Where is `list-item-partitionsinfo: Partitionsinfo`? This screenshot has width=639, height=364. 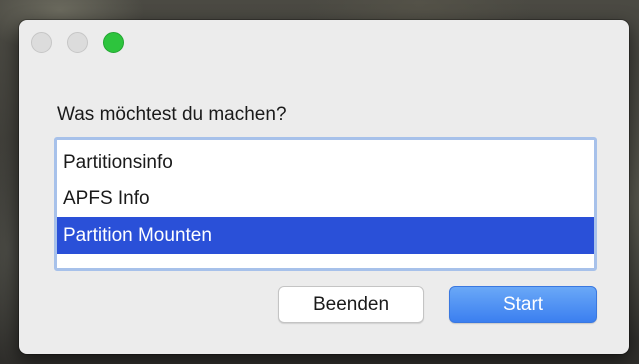 list-item-partitionsinfo: Partitionsinfo is located at coordinates (325, 163).